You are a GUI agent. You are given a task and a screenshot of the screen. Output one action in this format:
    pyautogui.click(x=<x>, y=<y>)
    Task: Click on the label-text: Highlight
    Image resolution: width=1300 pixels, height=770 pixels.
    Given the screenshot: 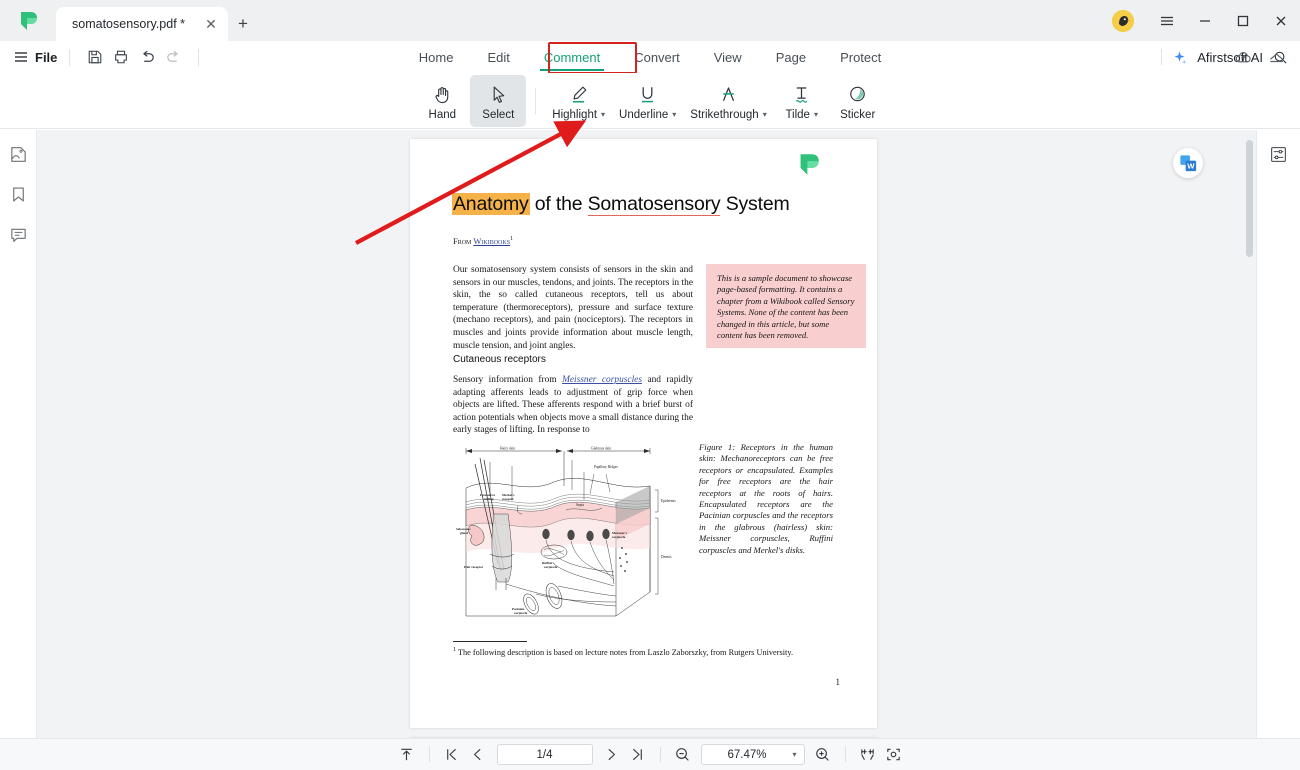 What is the action you would take?
    pyautogui.click(x=575, y=114)
    